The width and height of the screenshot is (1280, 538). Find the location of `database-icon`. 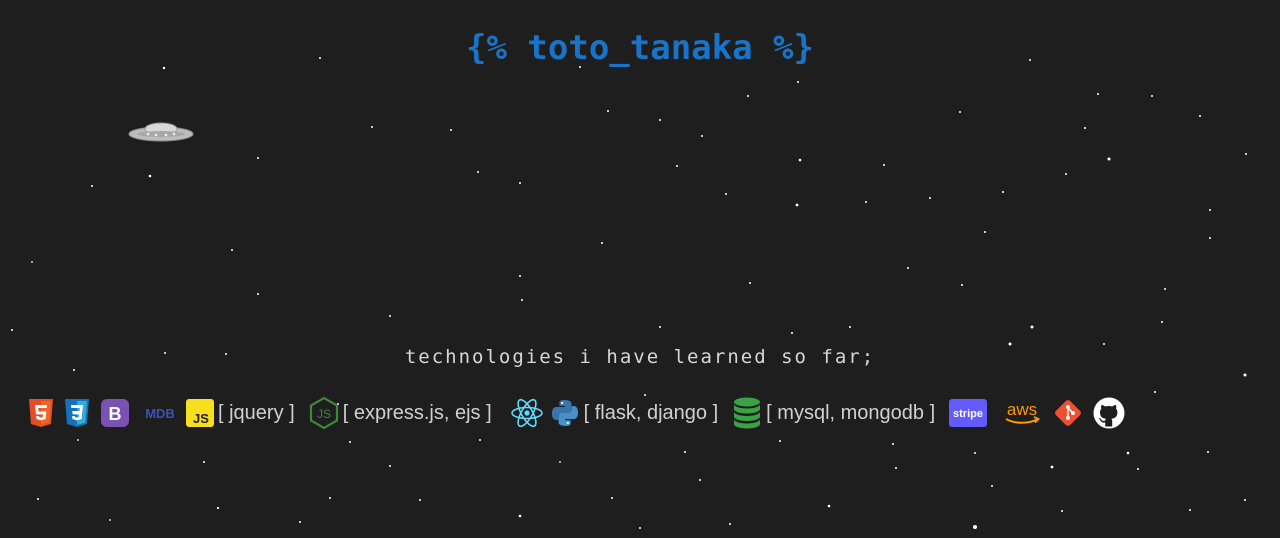

database-icon is located at coordinates (747, 413).